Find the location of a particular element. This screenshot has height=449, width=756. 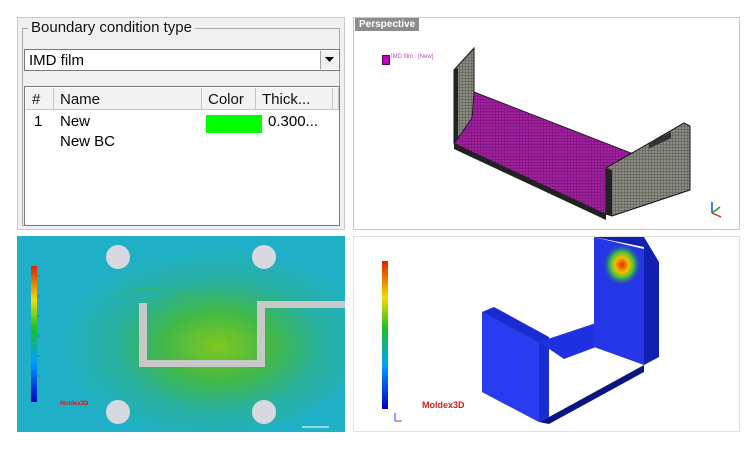

column-header-index: # is located at coordinates (40, 99).